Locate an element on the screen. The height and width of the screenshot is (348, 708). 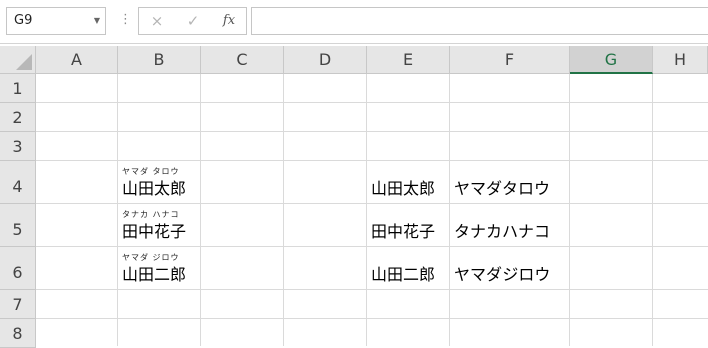
cell-b5: タナカ ハナコ 田中花子 is located at coordinates (159, 225).